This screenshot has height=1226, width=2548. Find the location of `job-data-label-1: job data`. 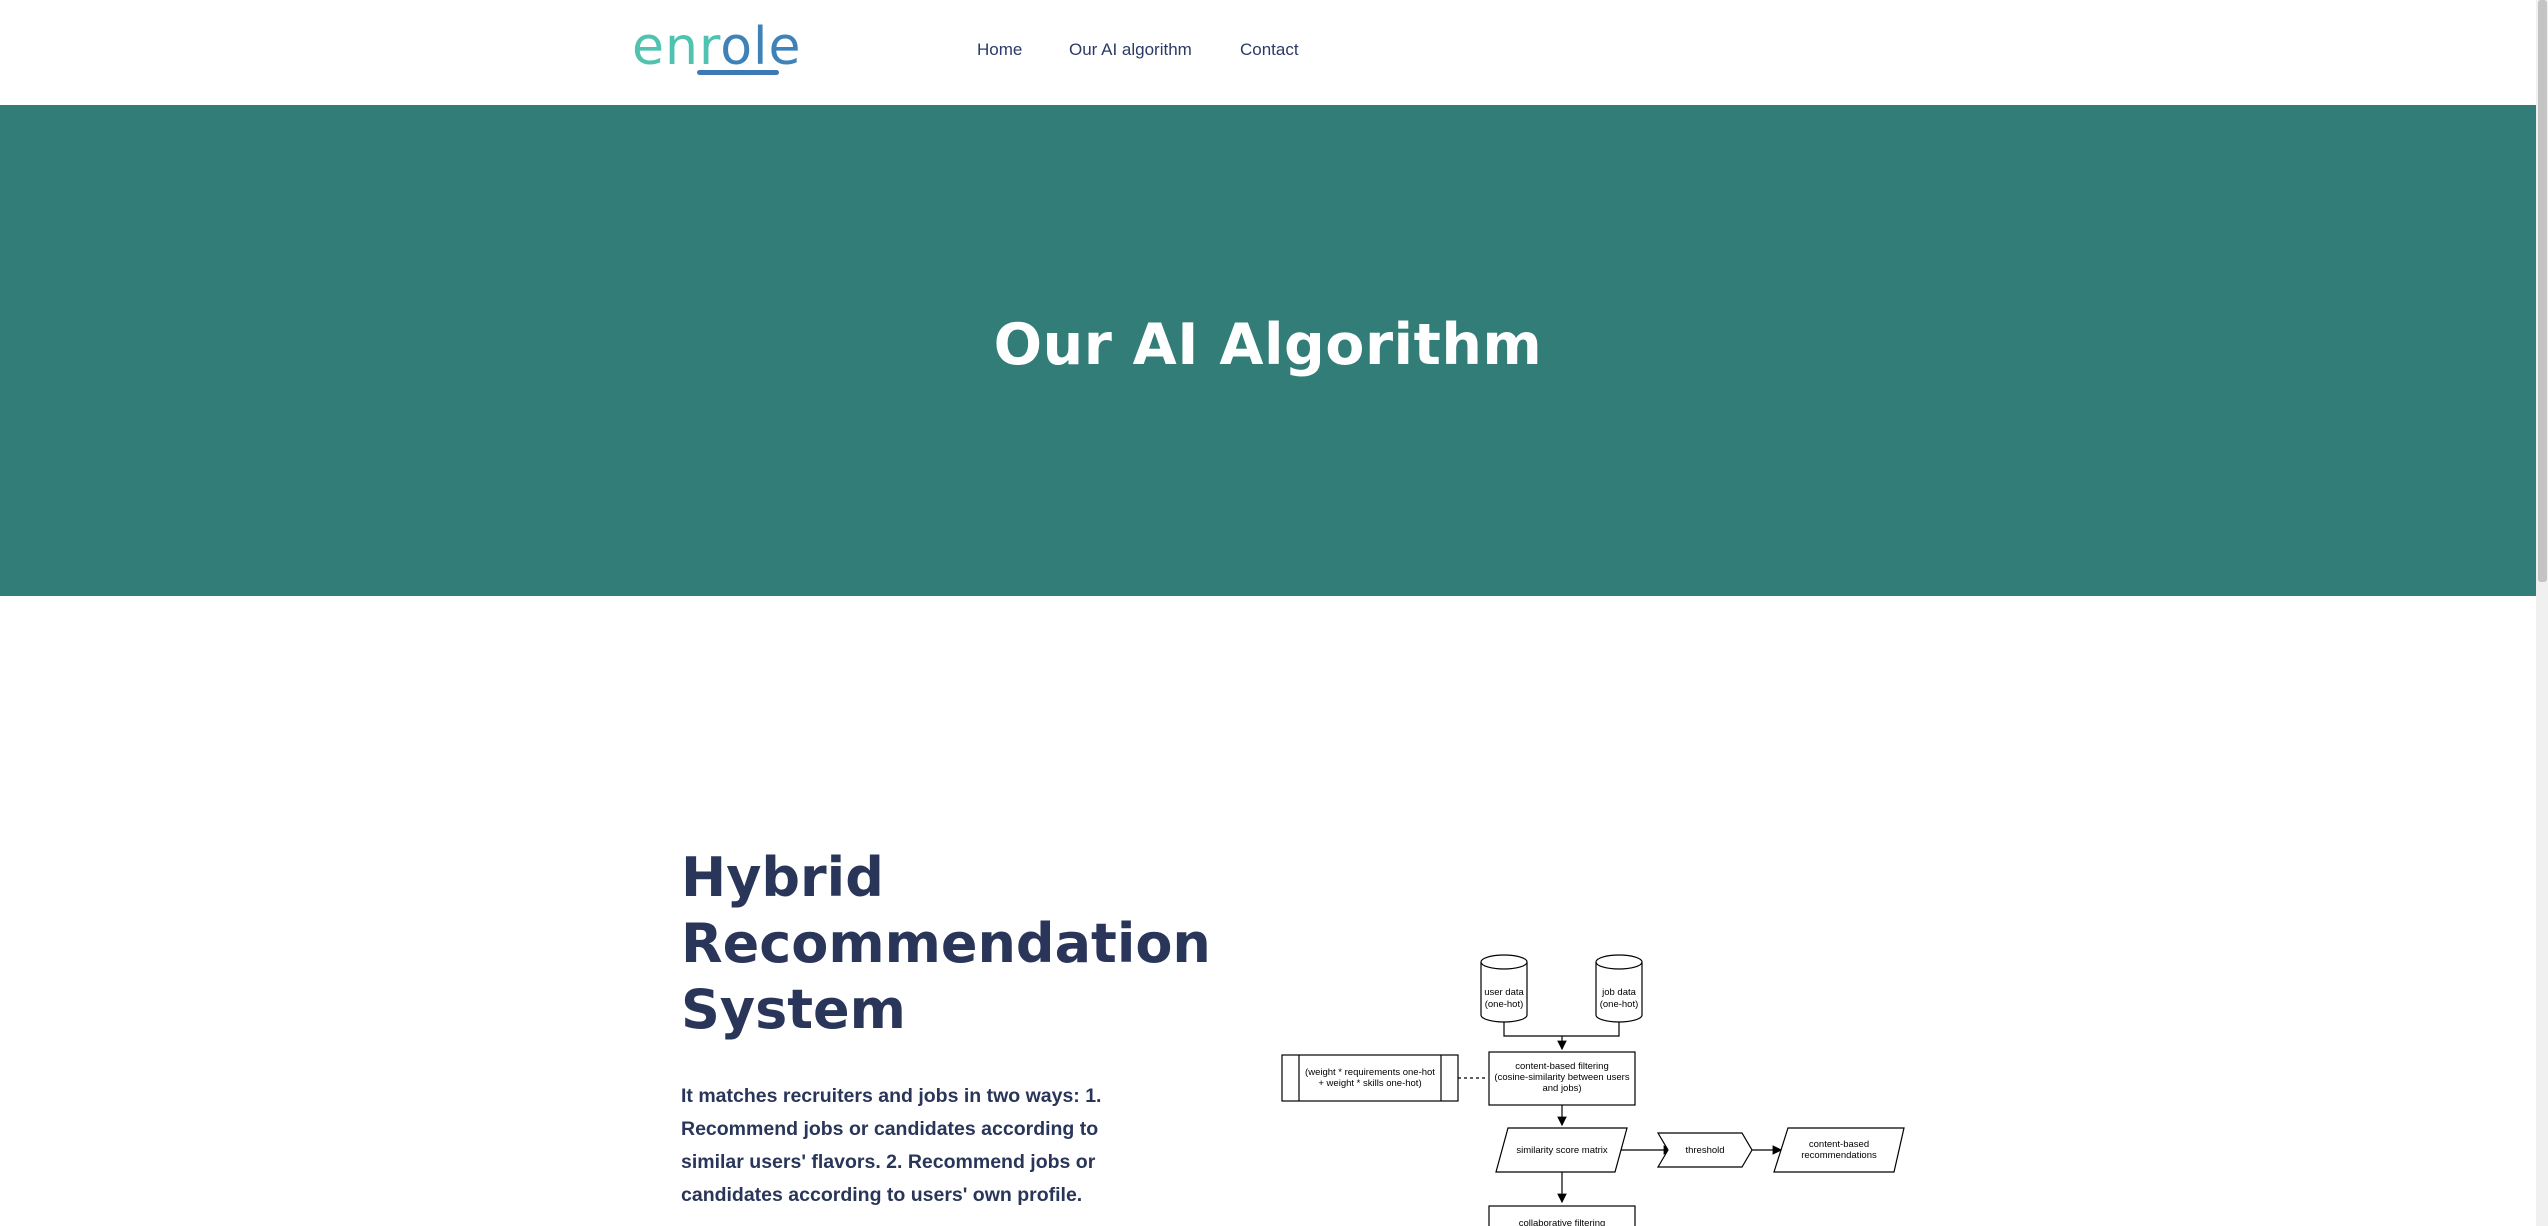

job-data-label-1: job data is located at coordinates (1619, 992).